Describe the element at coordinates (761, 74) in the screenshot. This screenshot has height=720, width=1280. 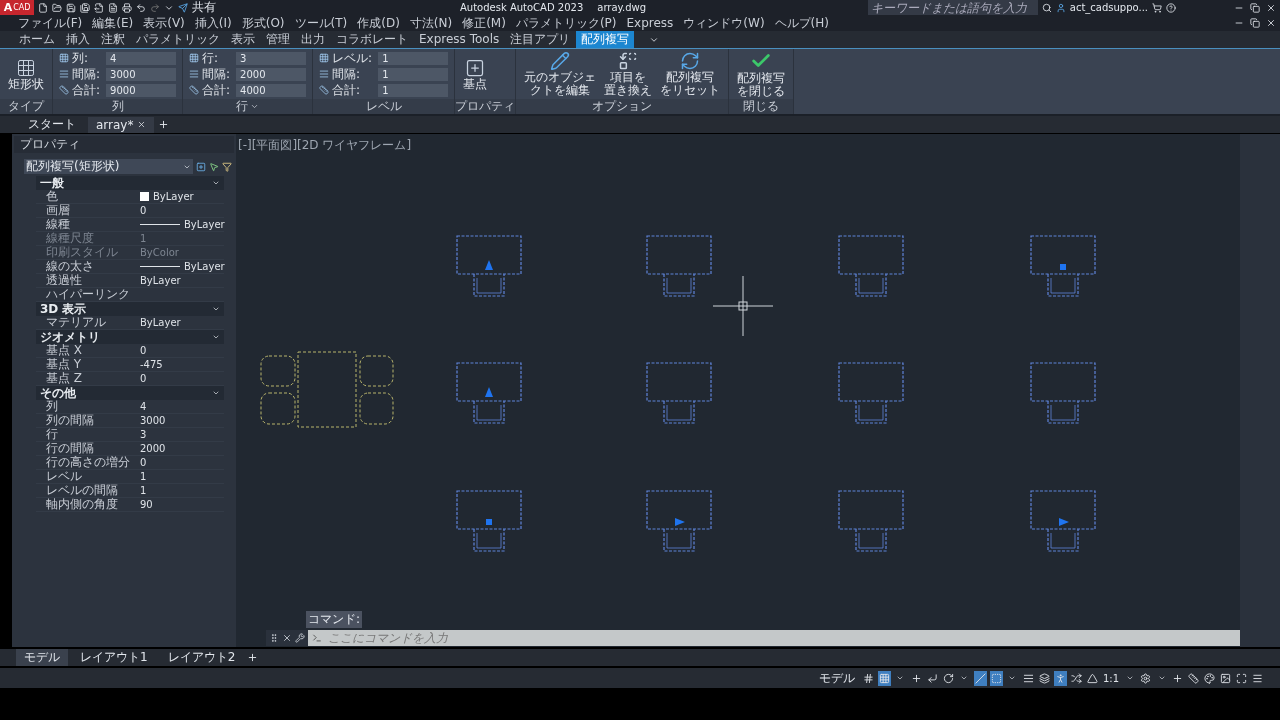
I see `ribbon-button: 配列複写 を閉じる` at that location.